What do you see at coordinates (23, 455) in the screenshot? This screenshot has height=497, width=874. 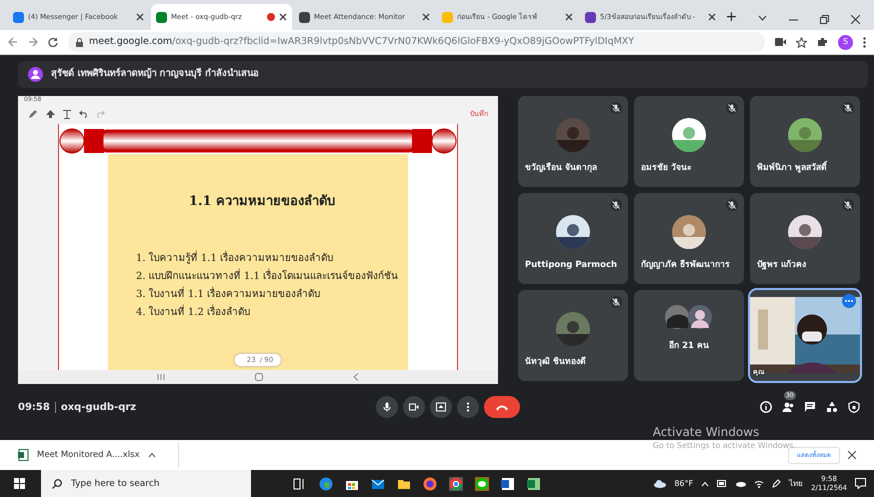 I see `spreadsheet-file-icon` at bounding box center [23, 455].